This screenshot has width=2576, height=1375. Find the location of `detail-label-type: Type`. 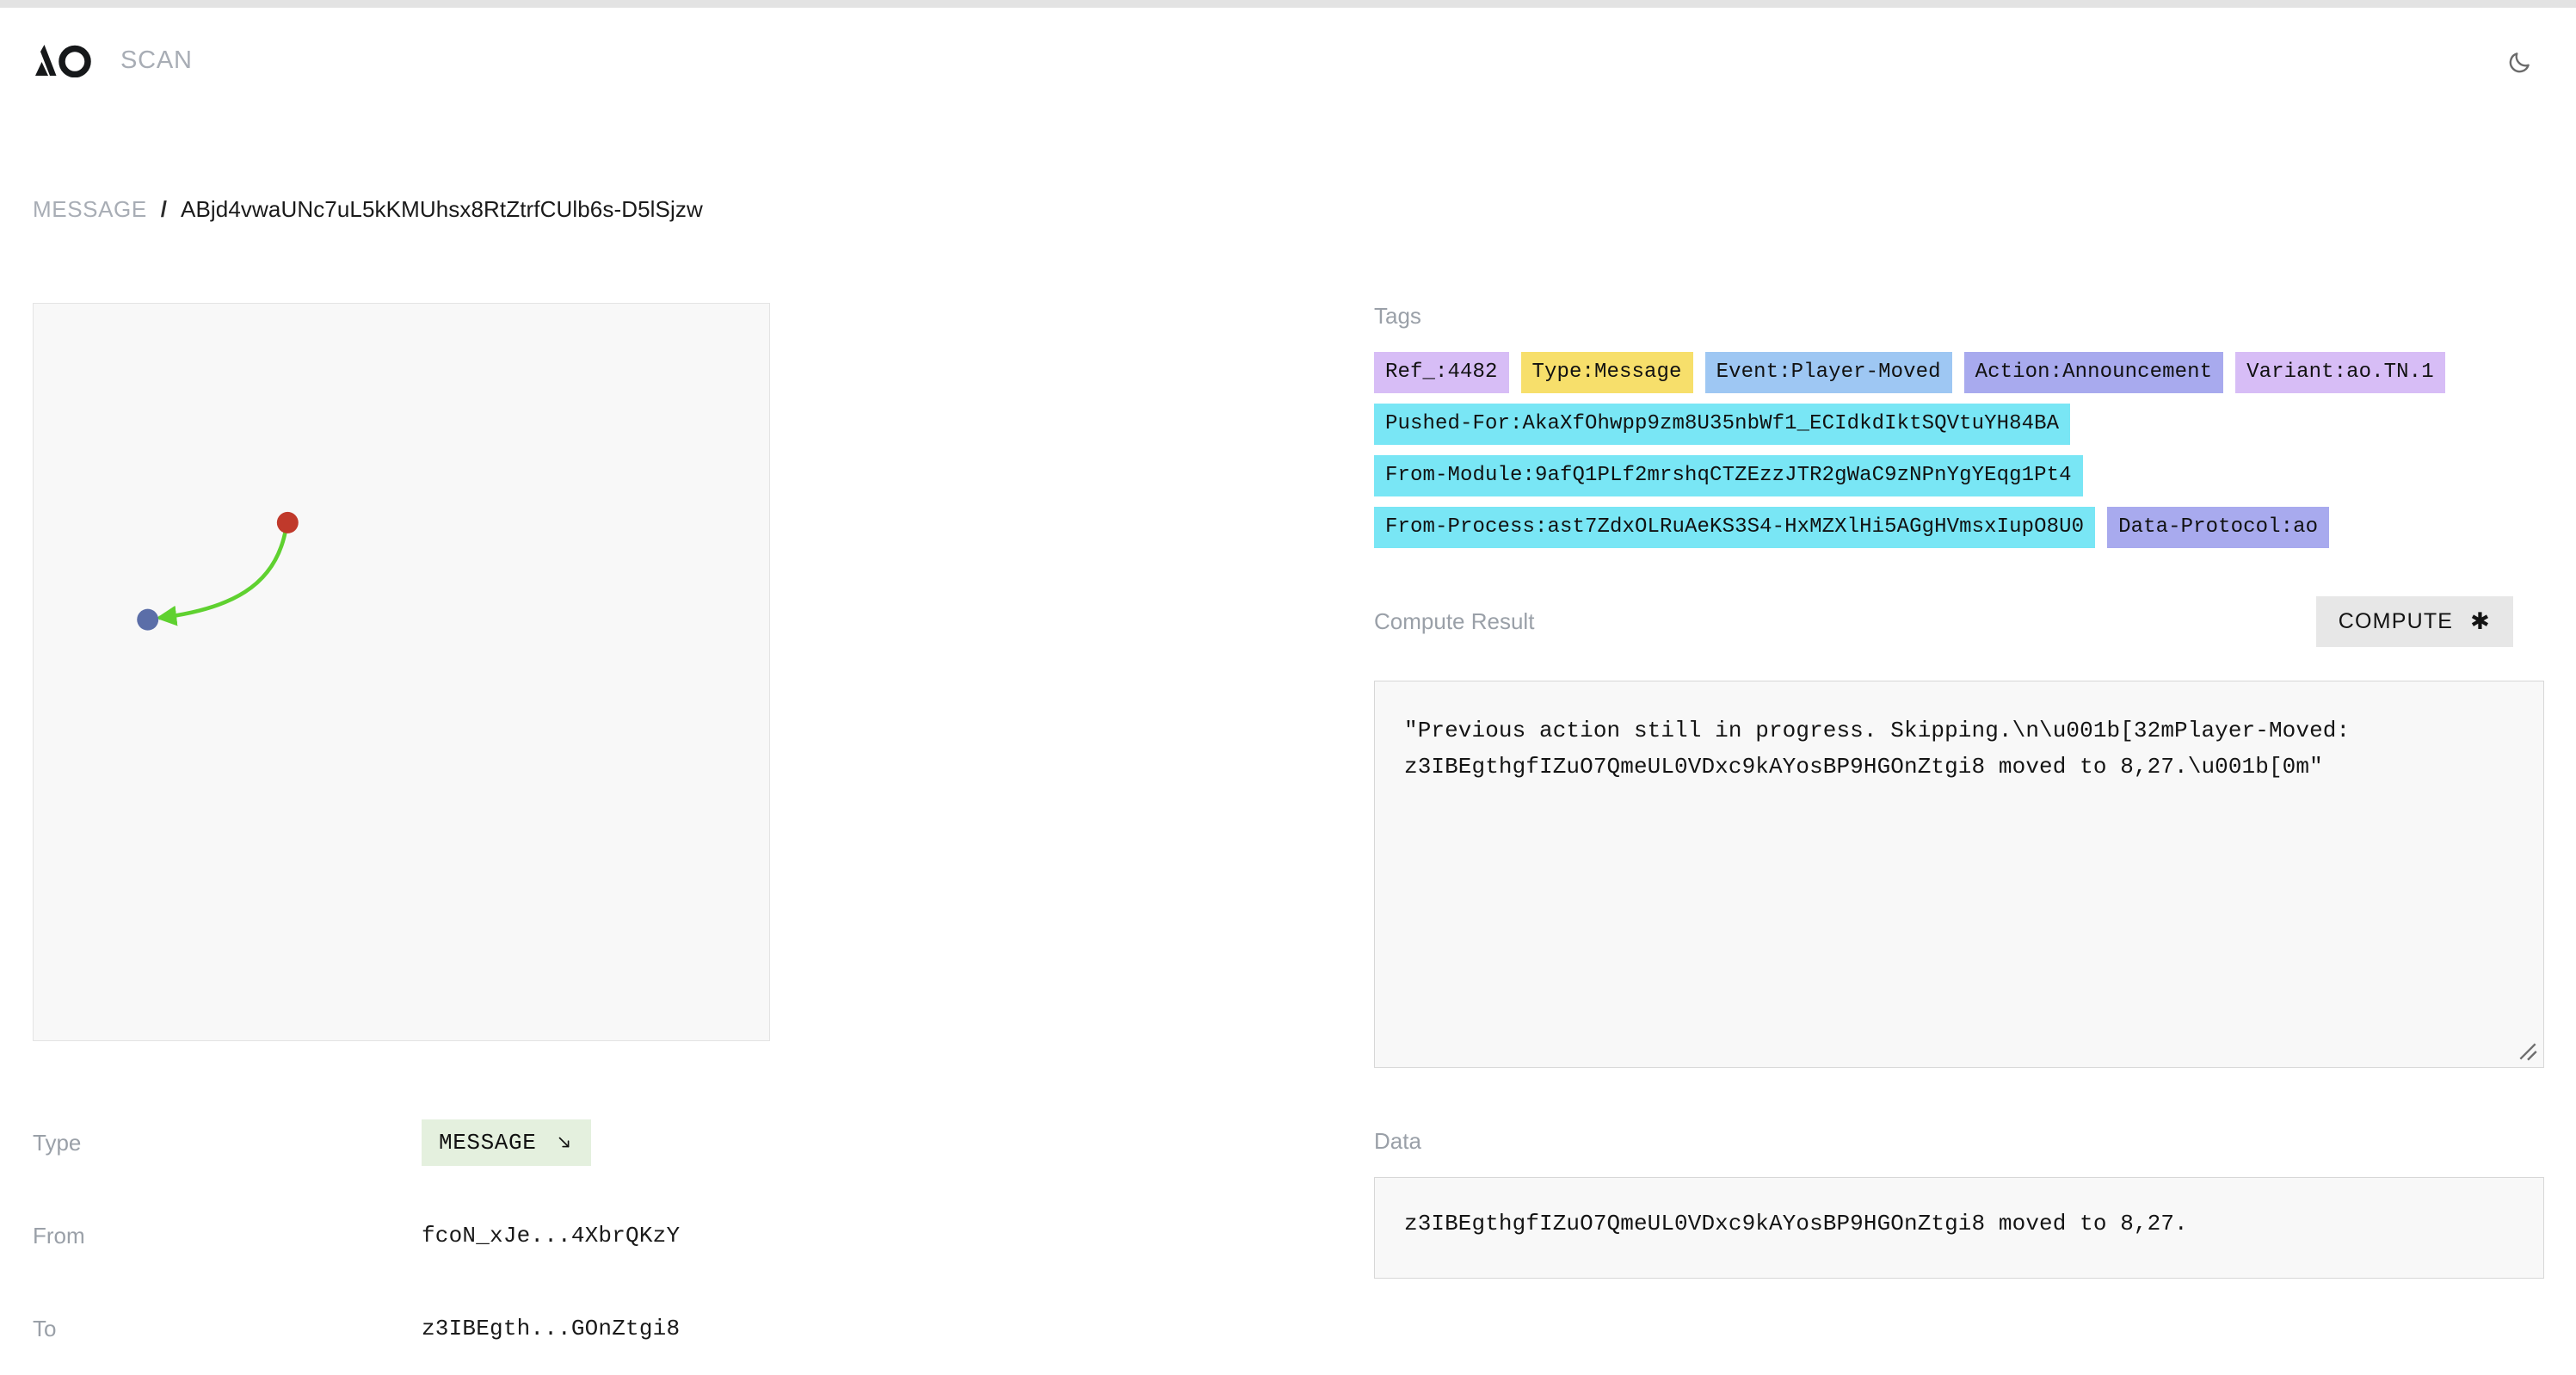

detail-label-type: Type is located at coordinates (58, 1142).